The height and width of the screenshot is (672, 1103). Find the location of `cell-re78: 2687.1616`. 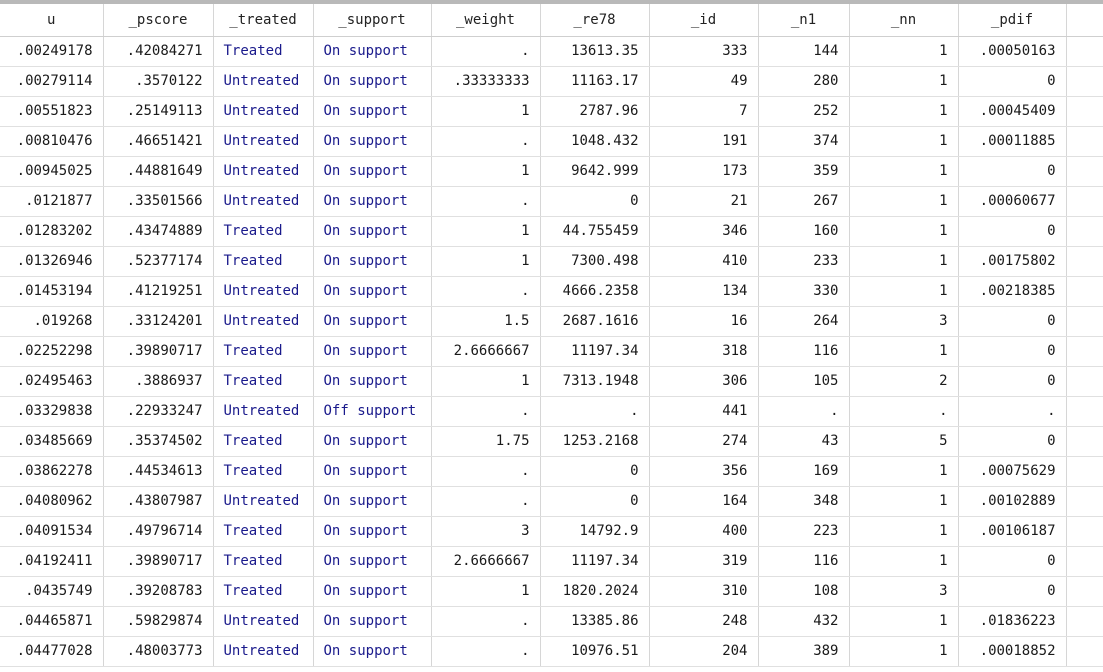

cell-re78: 2687.1616 is located at coordinates (595, 321).